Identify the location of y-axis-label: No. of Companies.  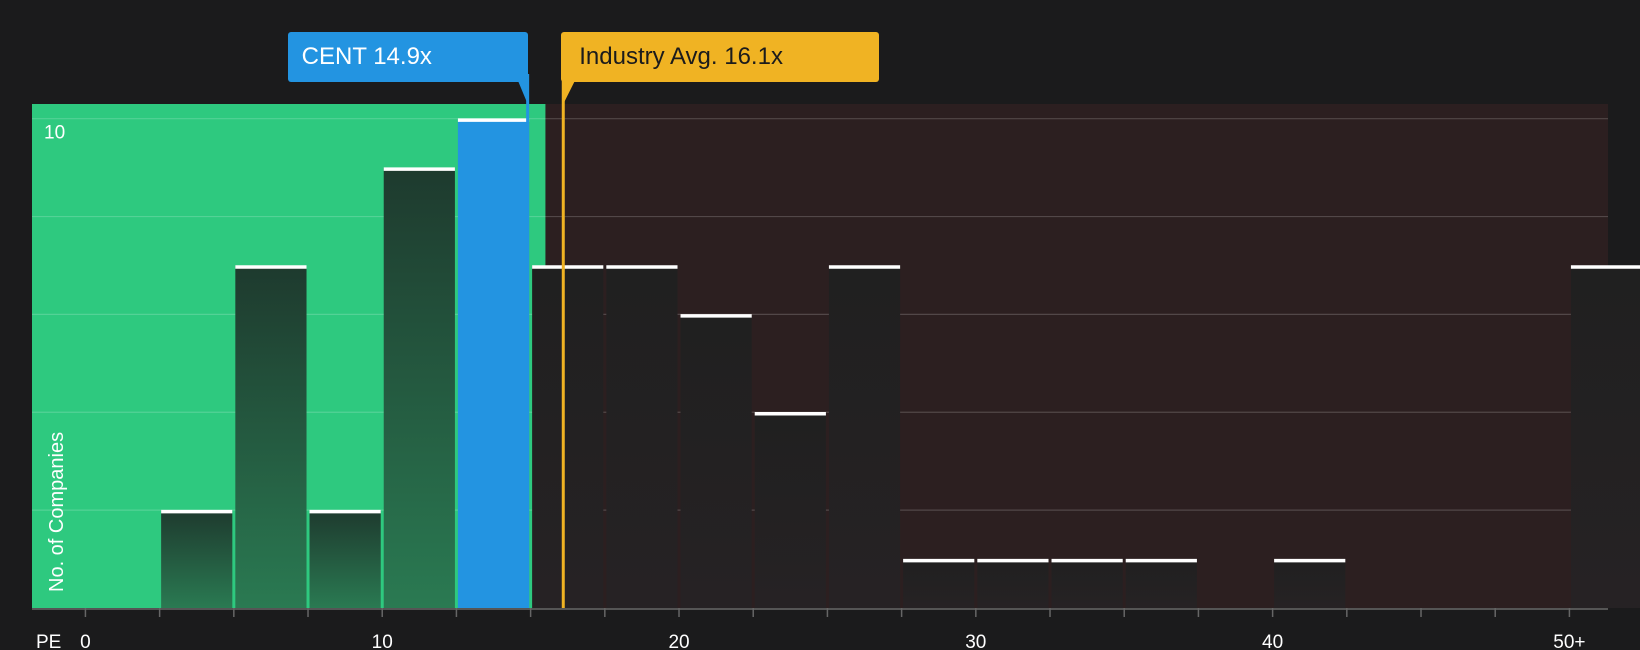
(57, 512).